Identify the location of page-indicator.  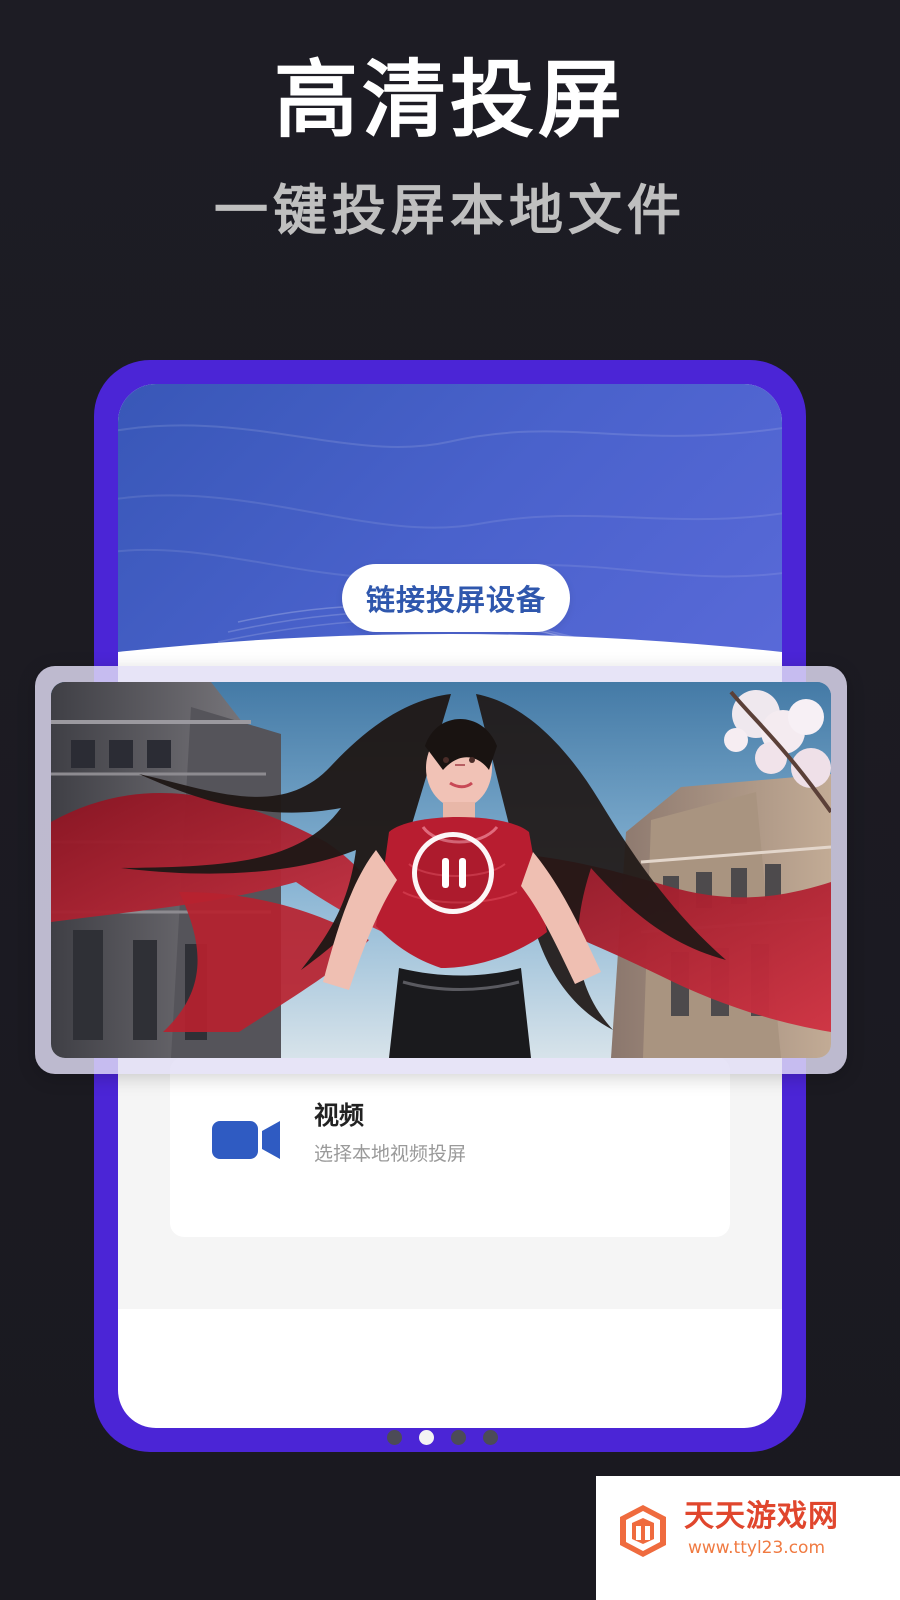
(450, 1438).